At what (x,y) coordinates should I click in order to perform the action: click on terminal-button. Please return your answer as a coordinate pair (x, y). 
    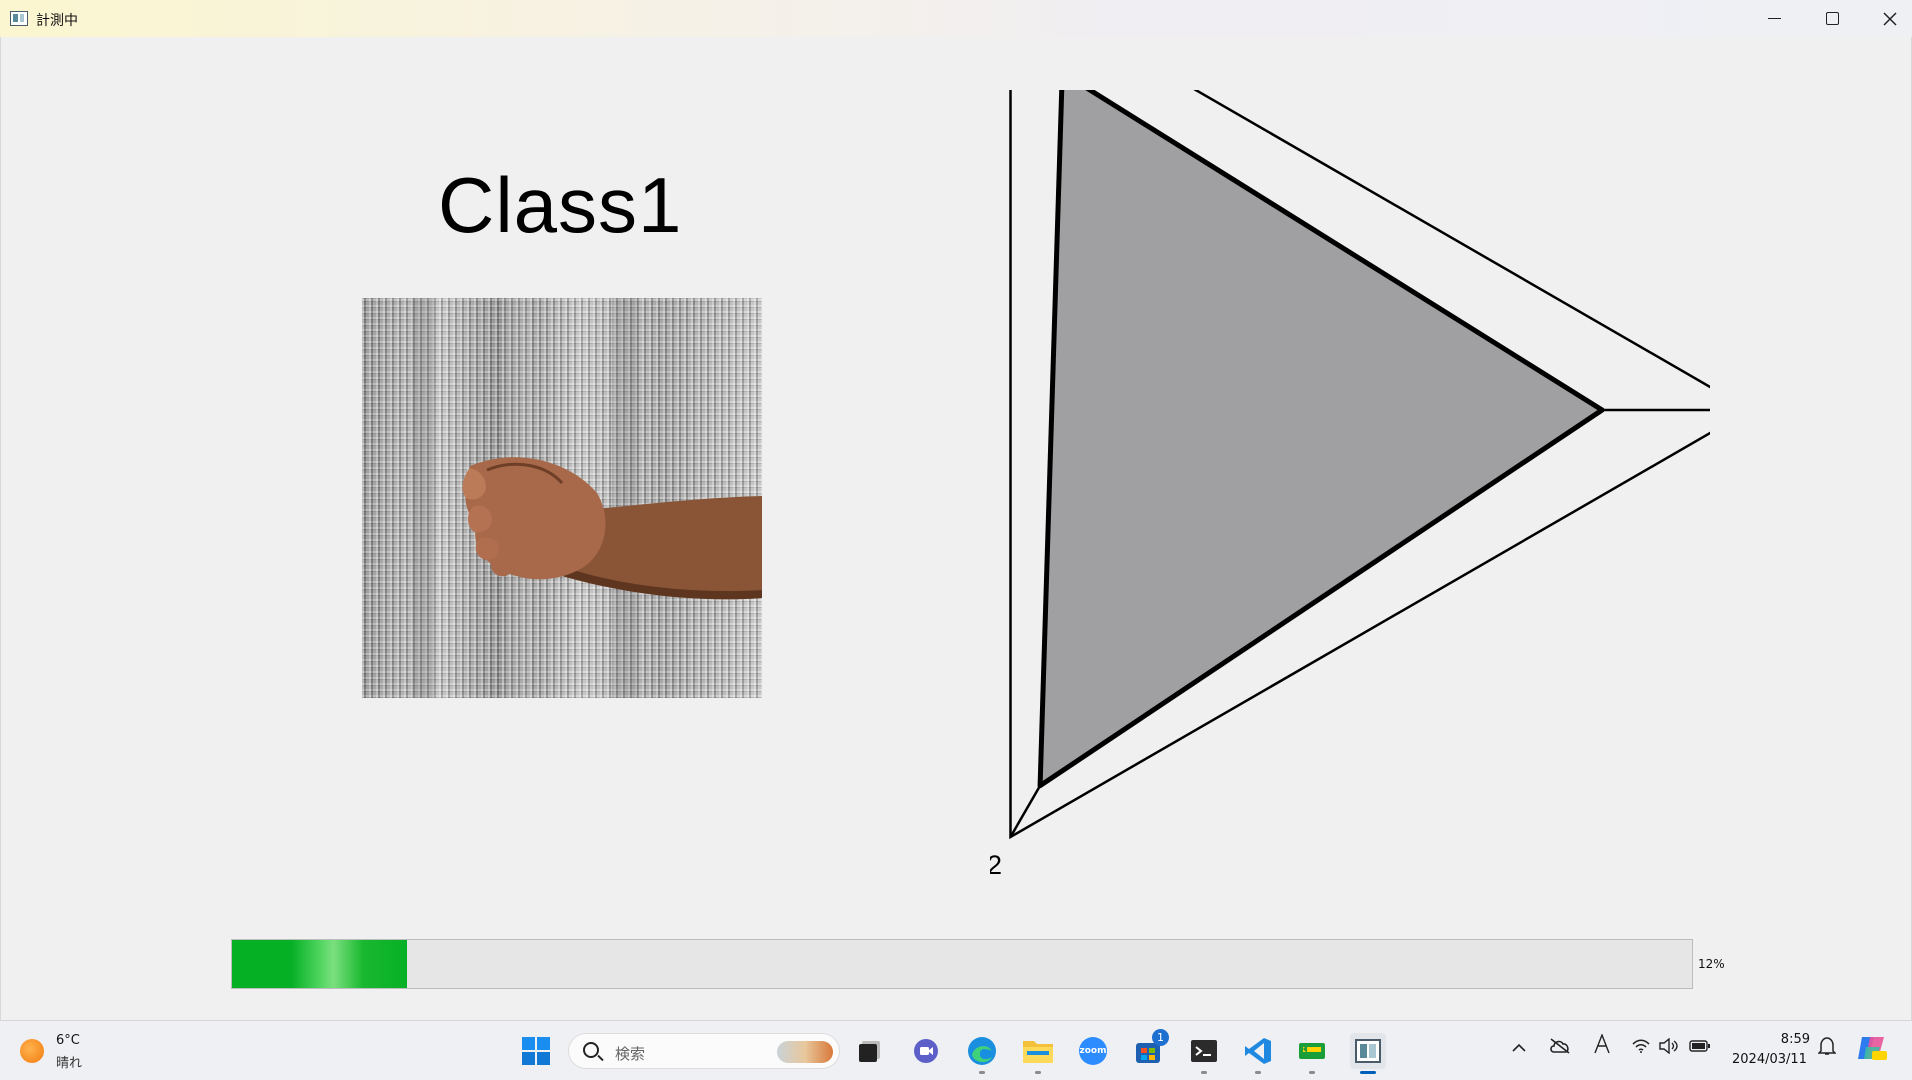
    Looking at the image, I should click on (1204, 1053).